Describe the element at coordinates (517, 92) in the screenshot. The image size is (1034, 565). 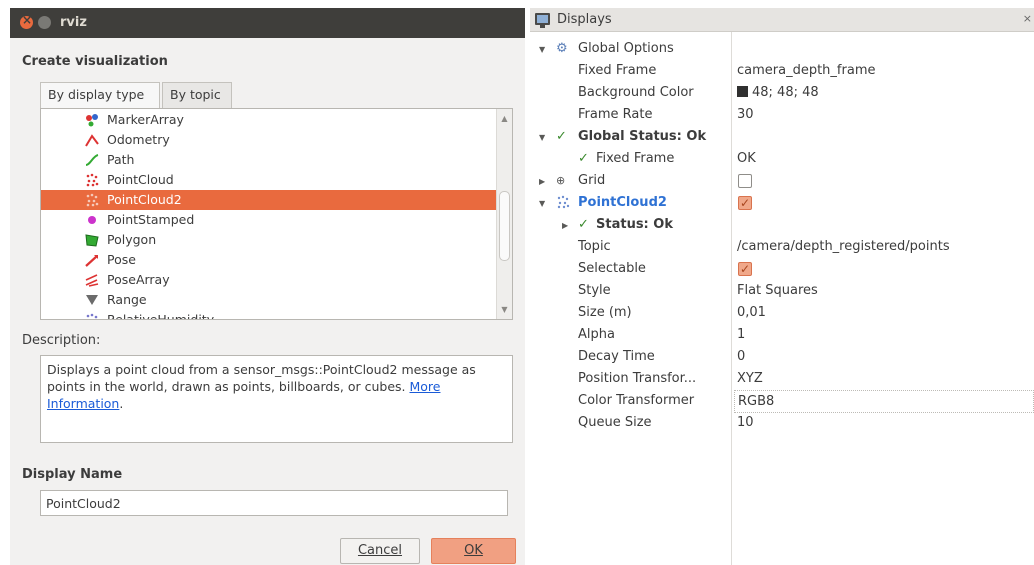
I see `tree-row-background-color: Background Color 48; 48; 48` at that location.